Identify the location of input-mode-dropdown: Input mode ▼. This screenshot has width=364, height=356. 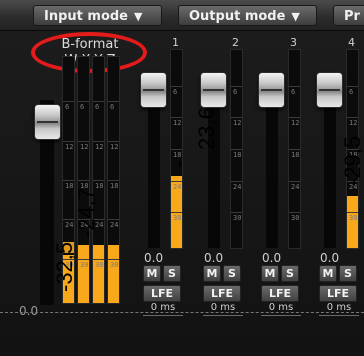
(97, 15).